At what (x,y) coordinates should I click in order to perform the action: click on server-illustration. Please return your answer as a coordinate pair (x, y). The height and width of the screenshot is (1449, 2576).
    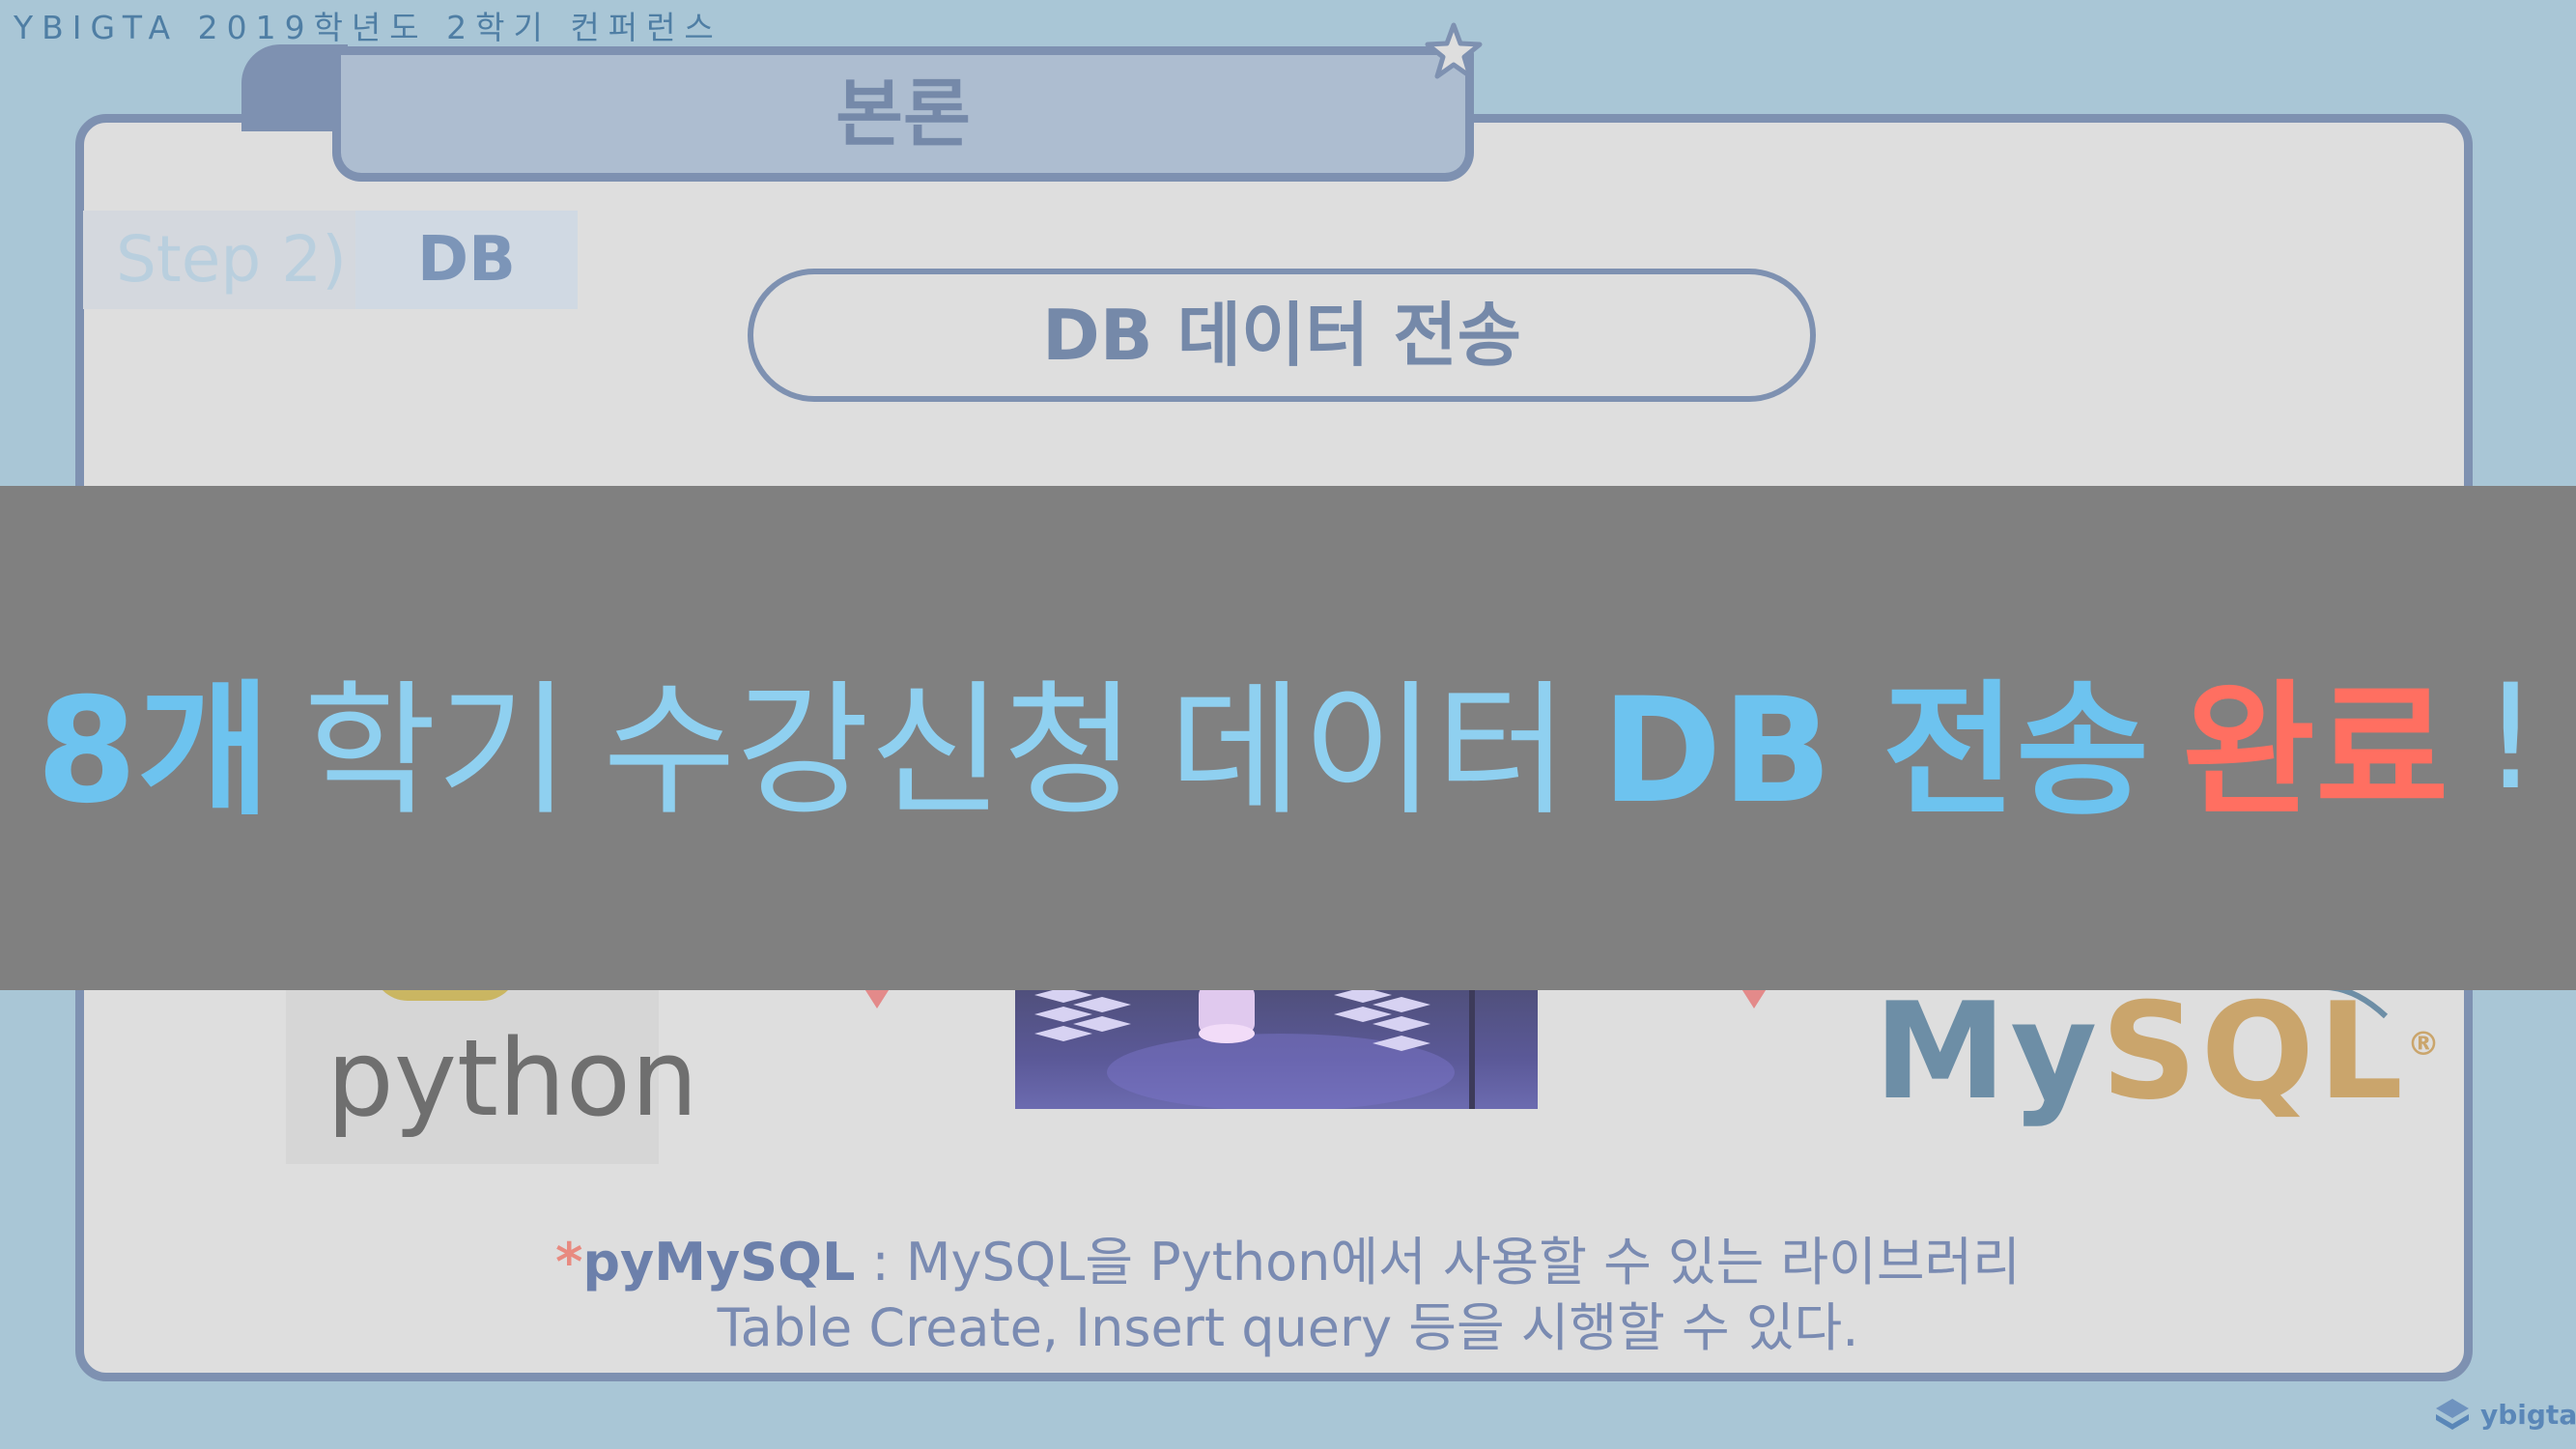
    Looking at the image, I should click on (1254, 1047).